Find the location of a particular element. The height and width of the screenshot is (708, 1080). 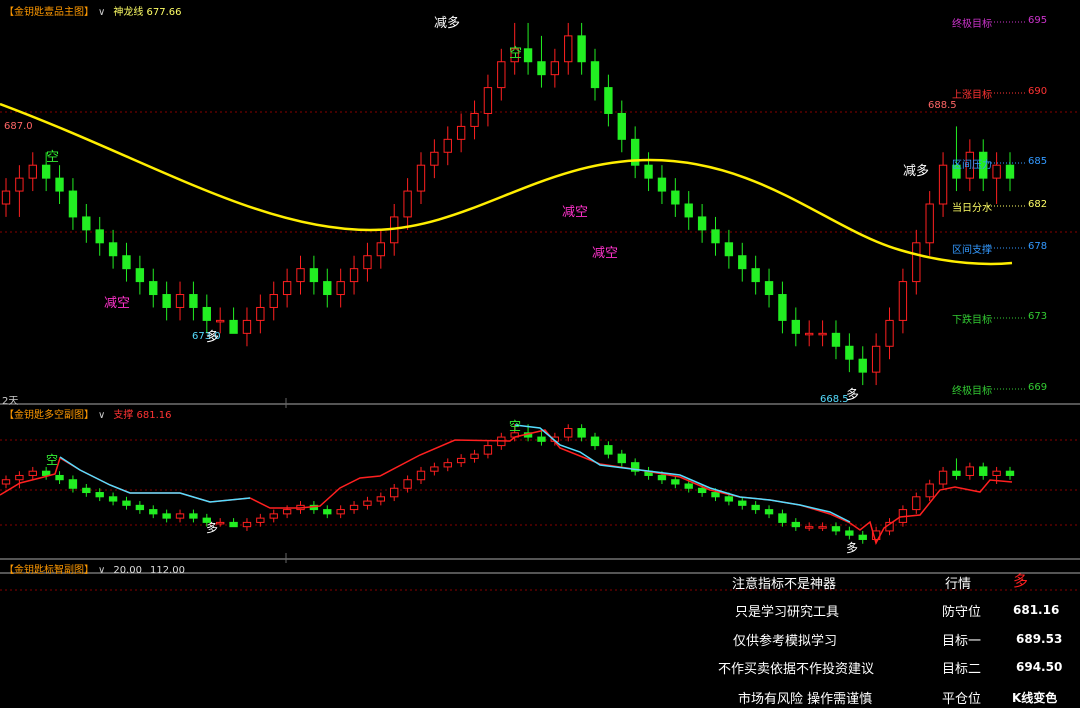

sub2-indicator-name: 【金钥匙标智副图】 is located at coordinates (49, 570).